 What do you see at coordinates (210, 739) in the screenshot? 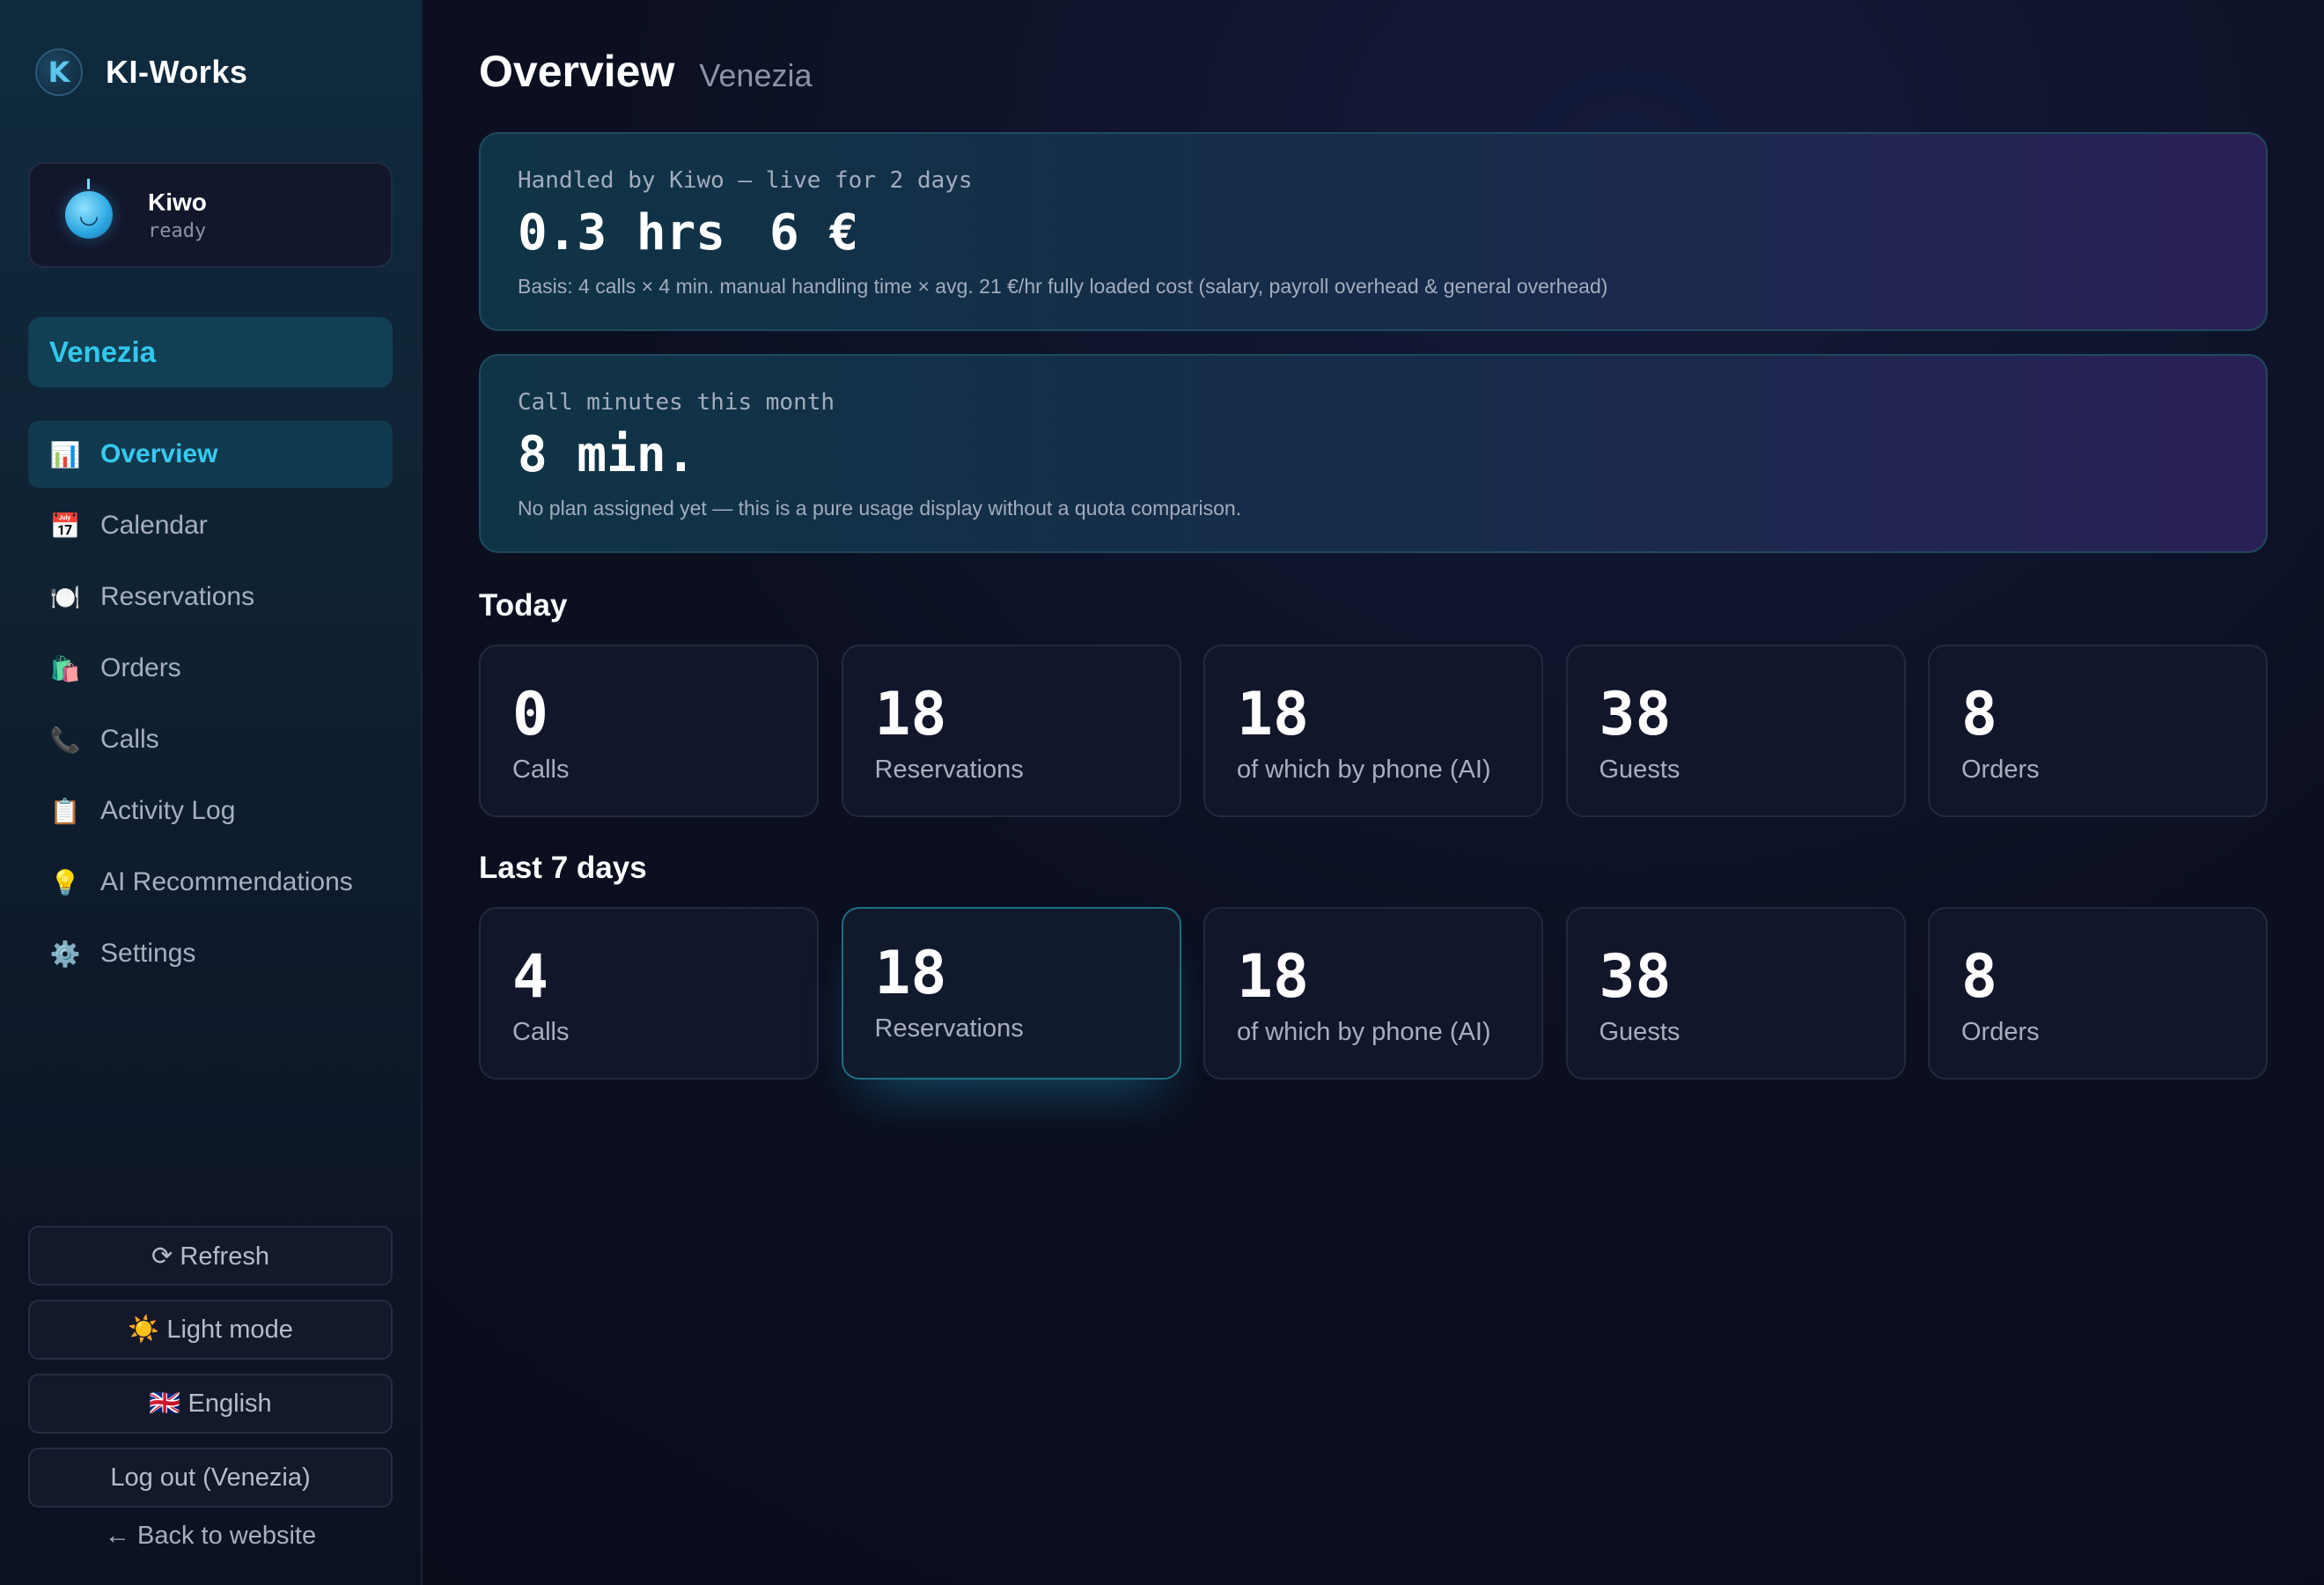
I see `sidebar-item-calls: 📞 Calls` at bounding box center [210, 739].